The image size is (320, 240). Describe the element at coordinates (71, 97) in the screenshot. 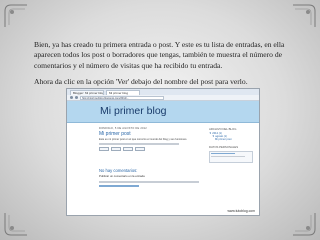

I see `back-icon` at that location.